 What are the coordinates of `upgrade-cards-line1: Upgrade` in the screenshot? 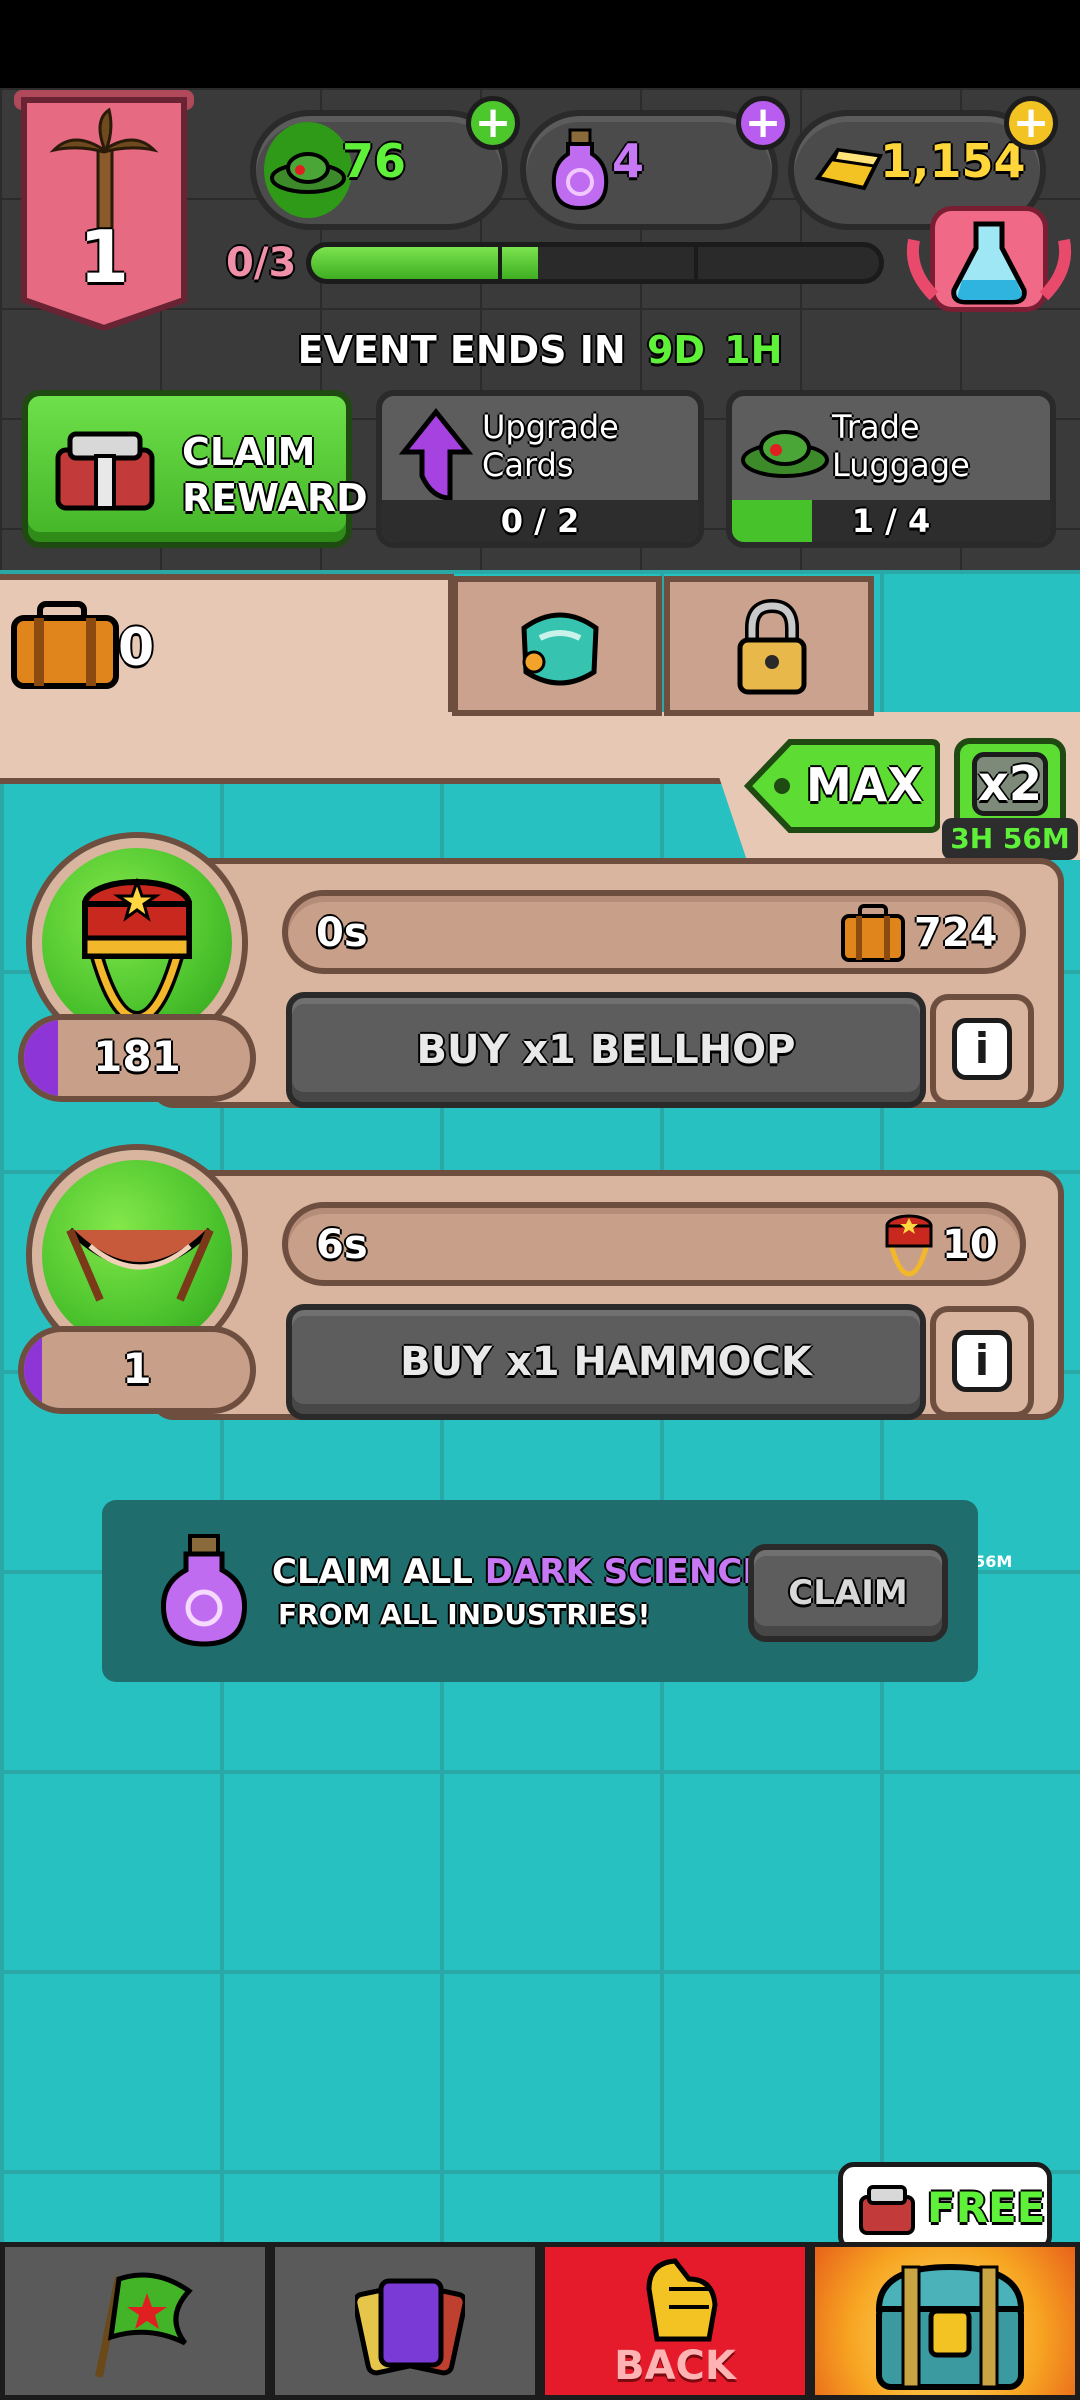 It's located at (550, 427).